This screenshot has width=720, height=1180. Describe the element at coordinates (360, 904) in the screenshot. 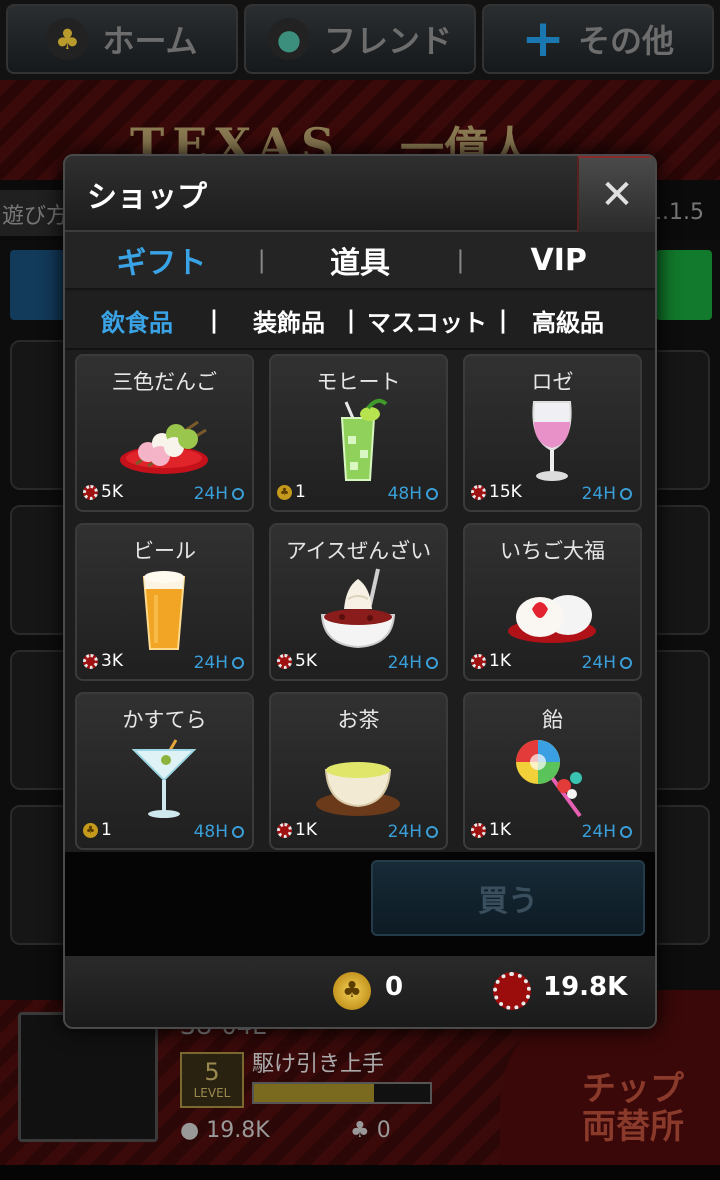

I see `buy-area: 買う` at that location.